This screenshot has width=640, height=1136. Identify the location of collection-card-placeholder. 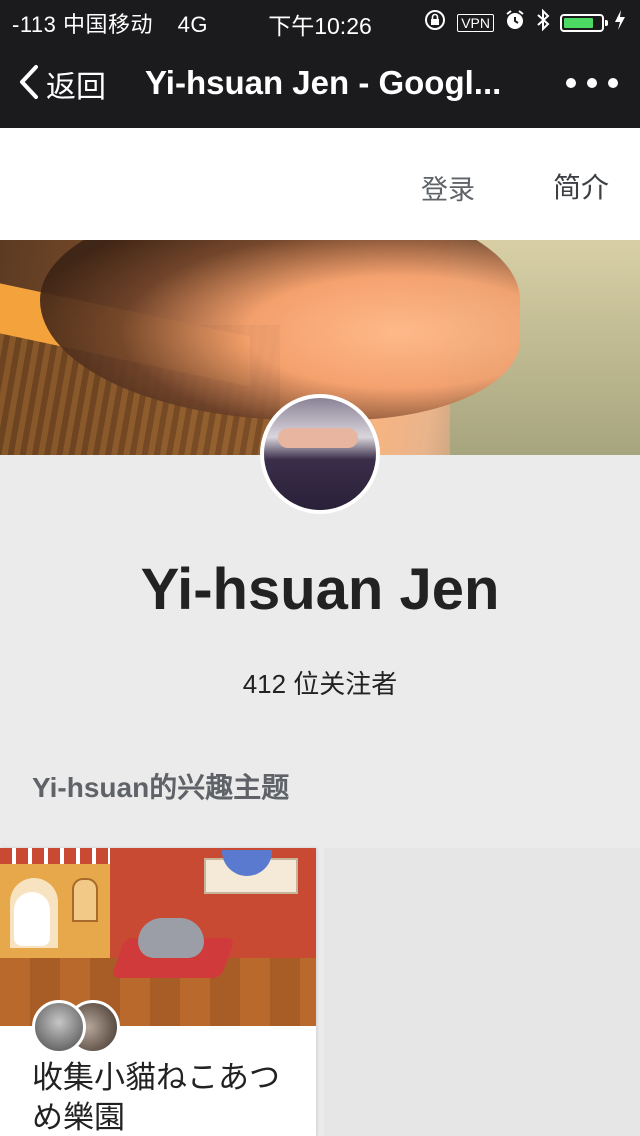
(482, 992).